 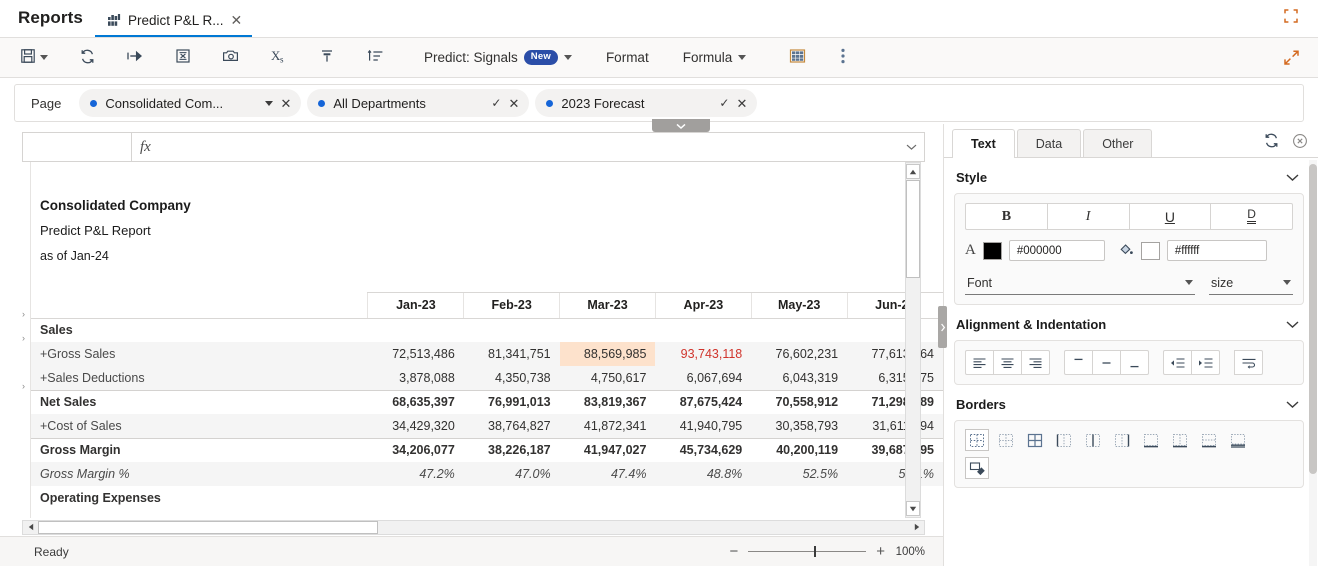 I want to click on underline-button: U, so click(x=1170, y=216).